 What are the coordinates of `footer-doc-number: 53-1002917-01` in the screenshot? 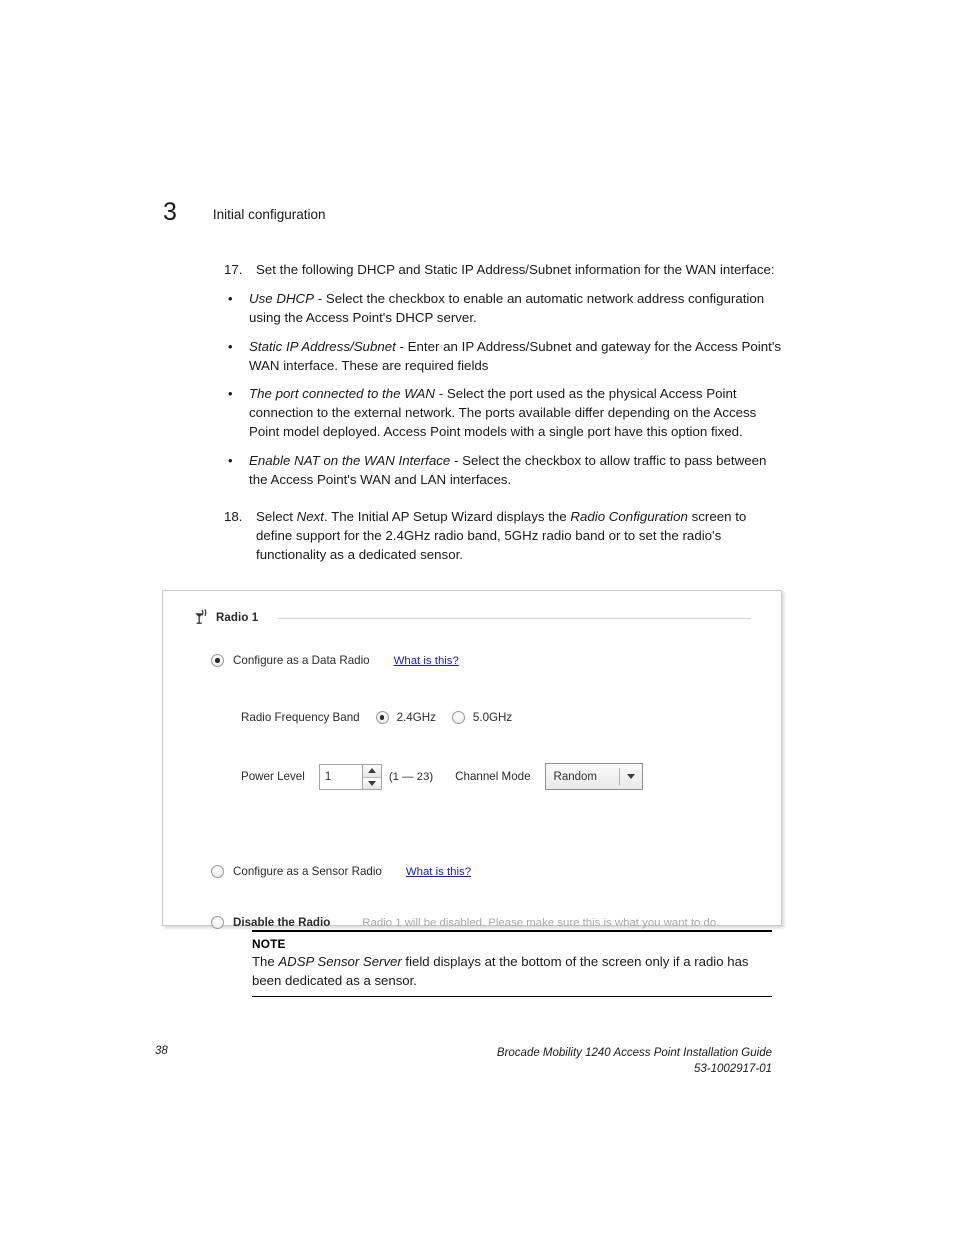 It's located at (732, 1069).